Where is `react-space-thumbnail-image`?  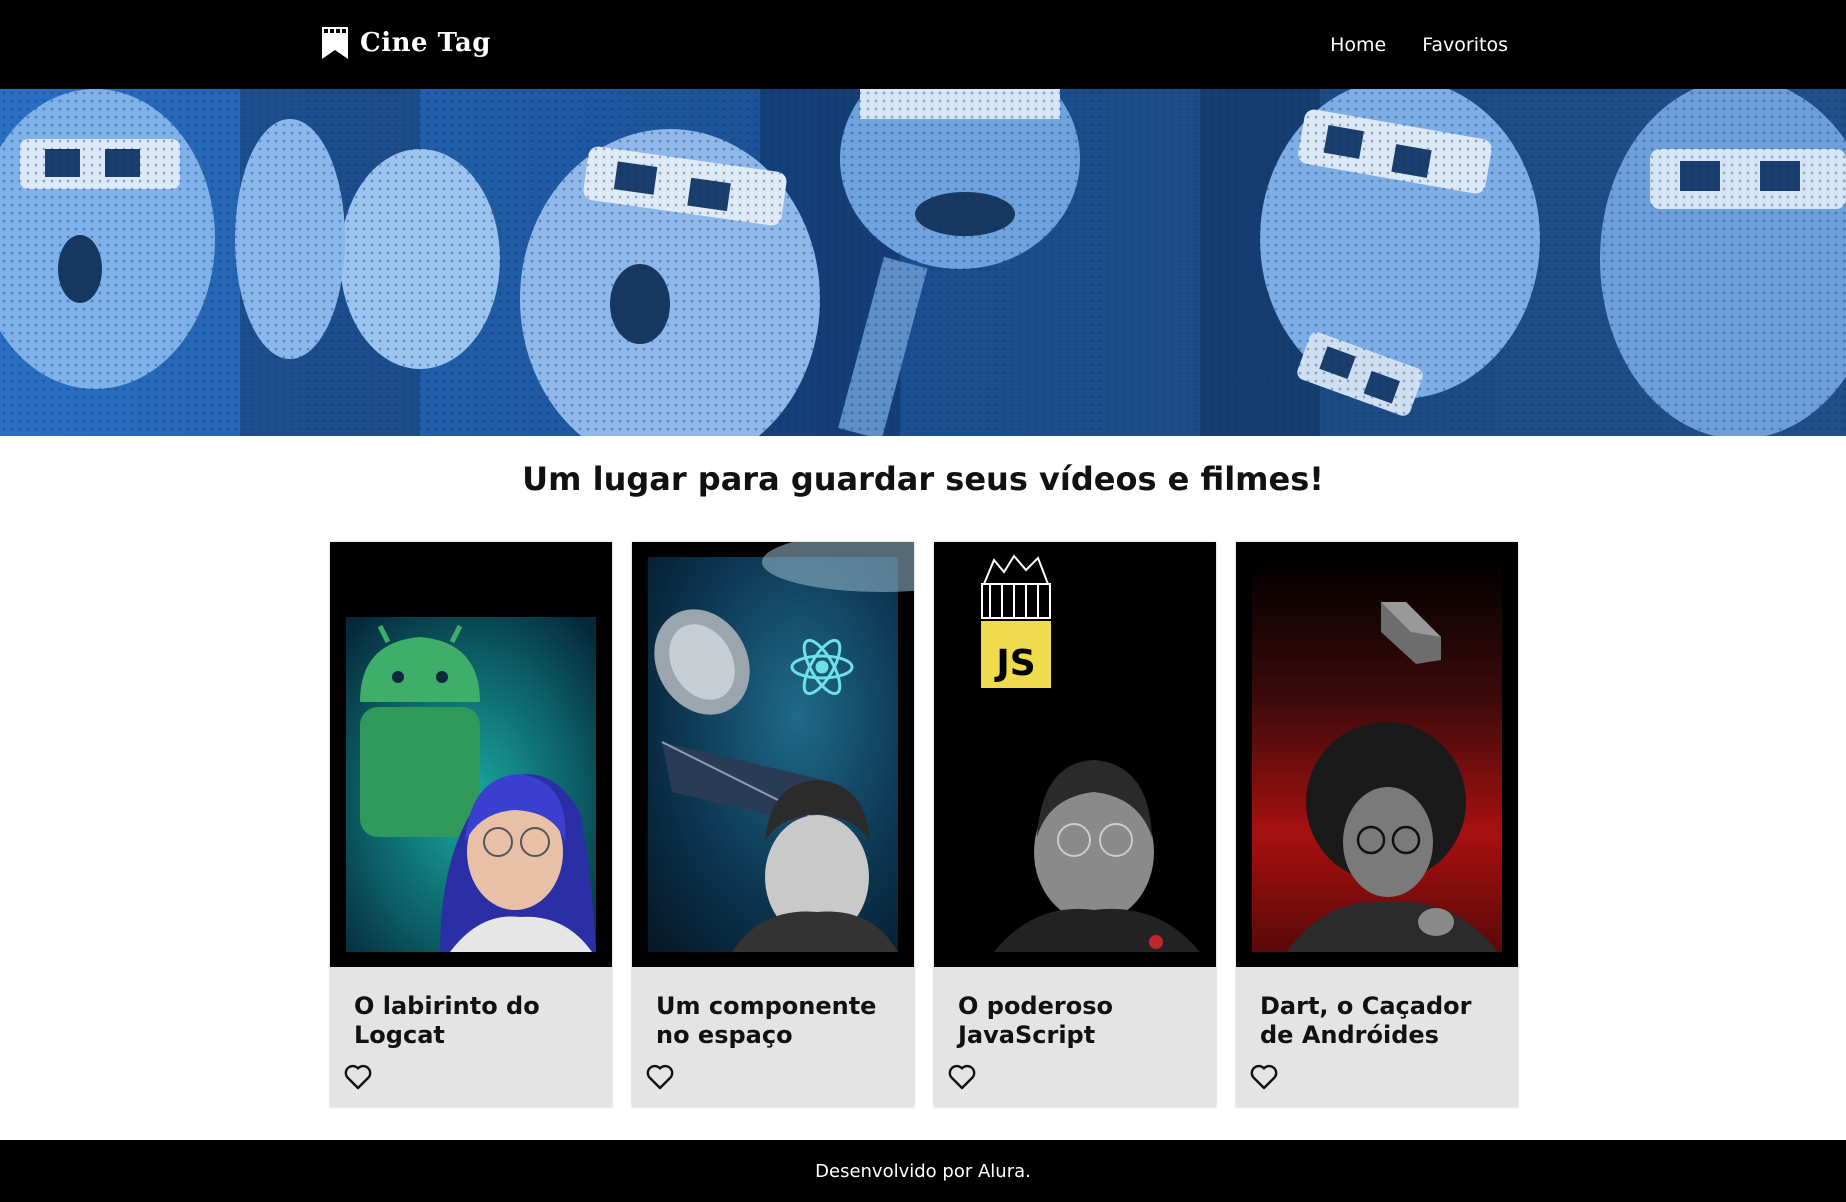 react-space-thumbnail-image is located at coordinates (781, 747).